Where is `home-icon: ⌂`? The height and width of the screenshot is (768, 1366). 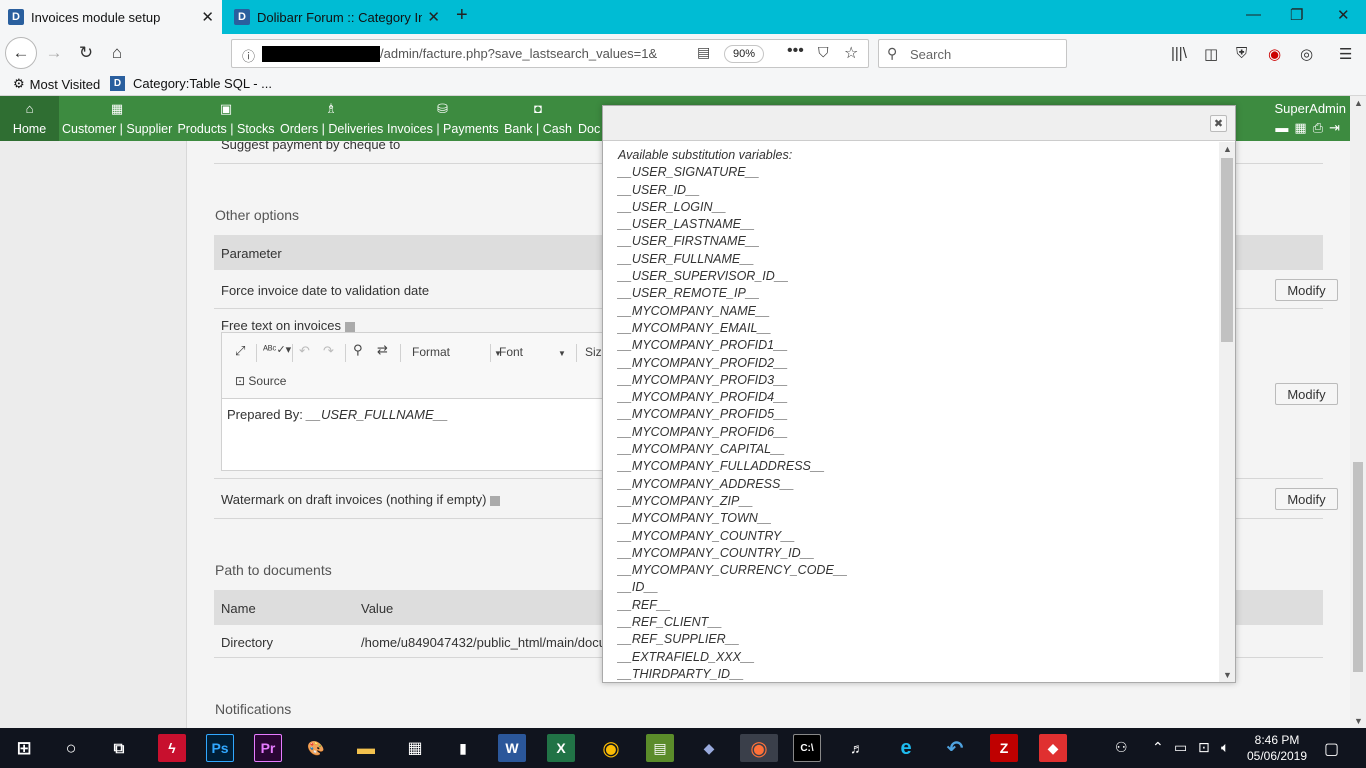
home-icon: ⌂ is located at coordinates (117, 53).